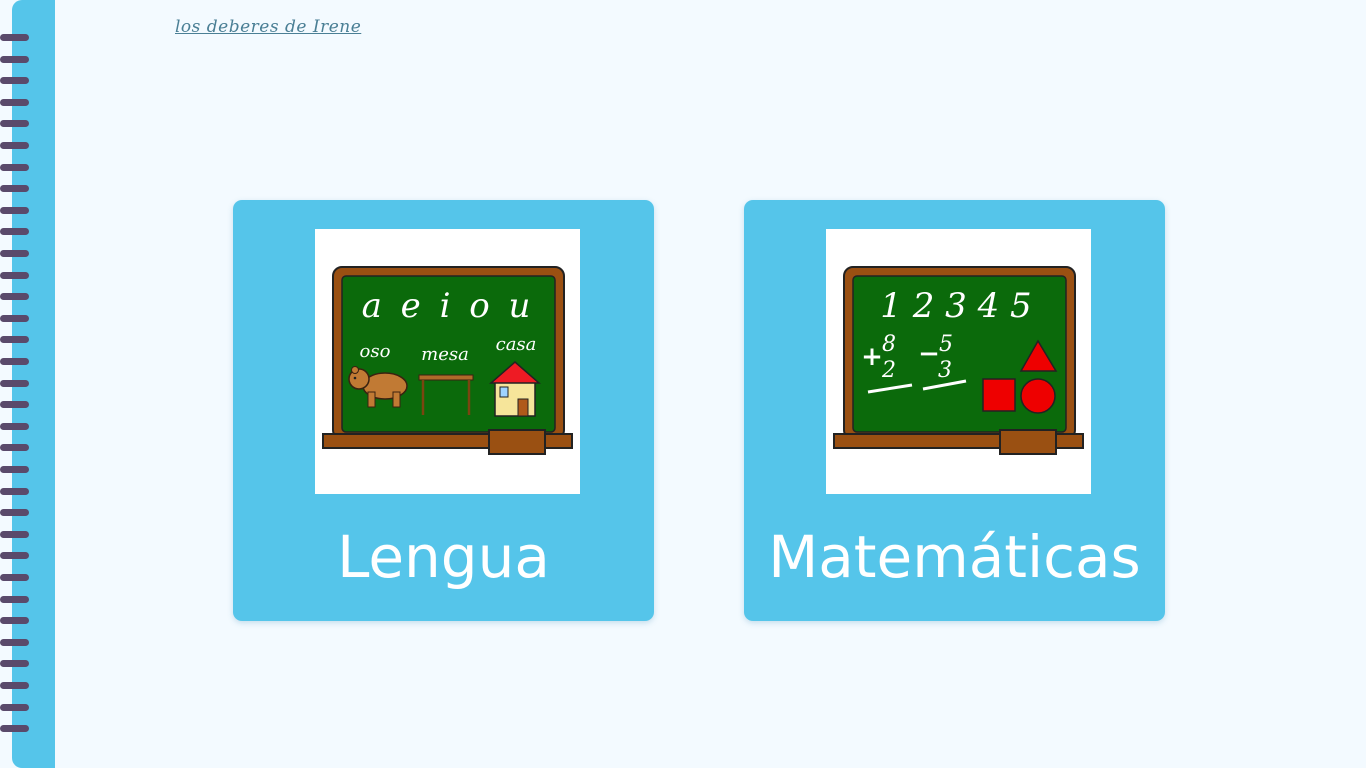 The image size is (1366, 768). What do you see at coordinates (872, 357) in the screenshot?
I see `board-sum-sign: +` at bounding box center [872, 357].